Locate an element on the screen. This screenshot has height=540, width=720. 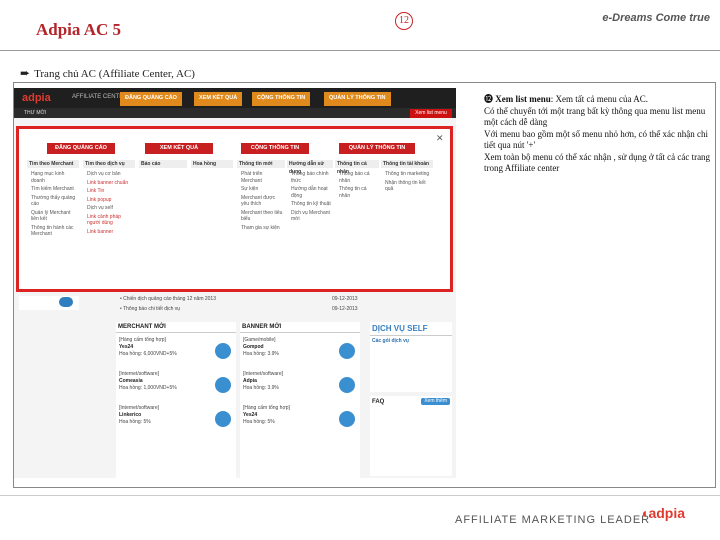
section-heading: ➨ Trang chủ AC (Affiliate Center, AC) is located at coordinates (107, 73).